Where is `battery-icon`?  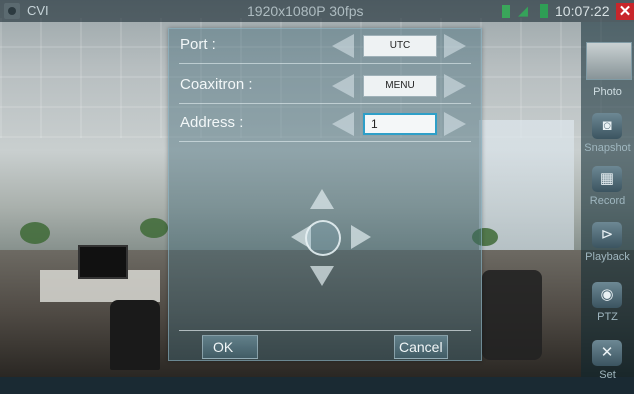
battery-icon is located at coordinates (506, 11).